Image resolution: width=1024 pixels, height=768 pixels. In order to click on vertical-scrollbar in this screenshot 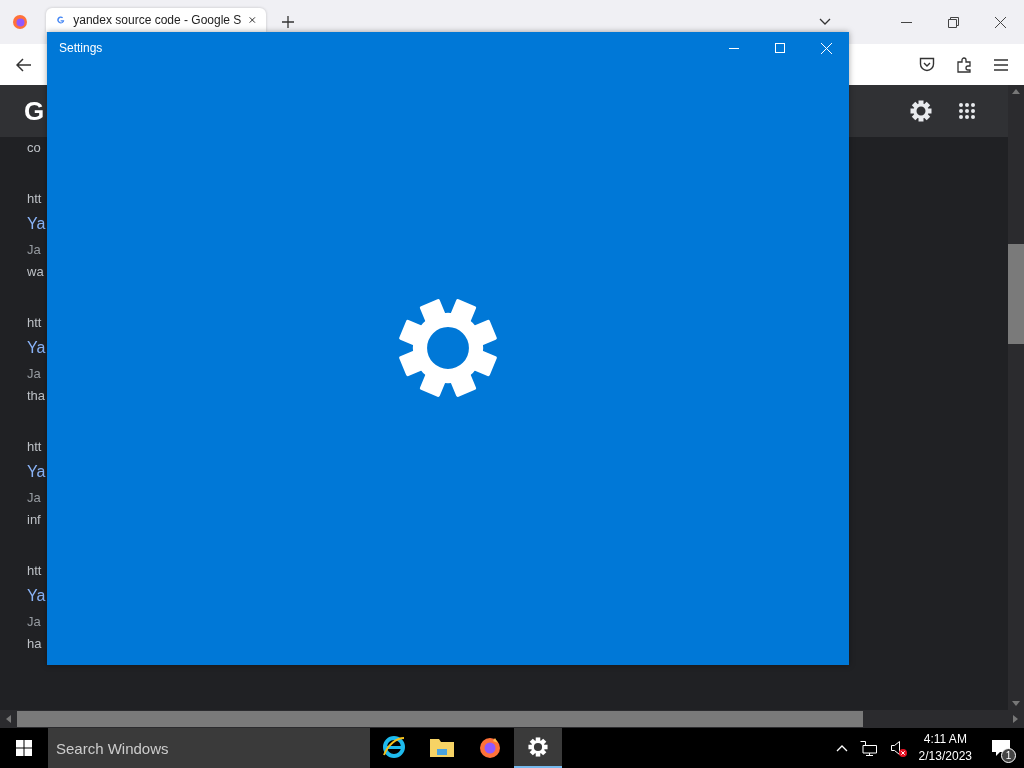, I will do `click(1016, 397)`.